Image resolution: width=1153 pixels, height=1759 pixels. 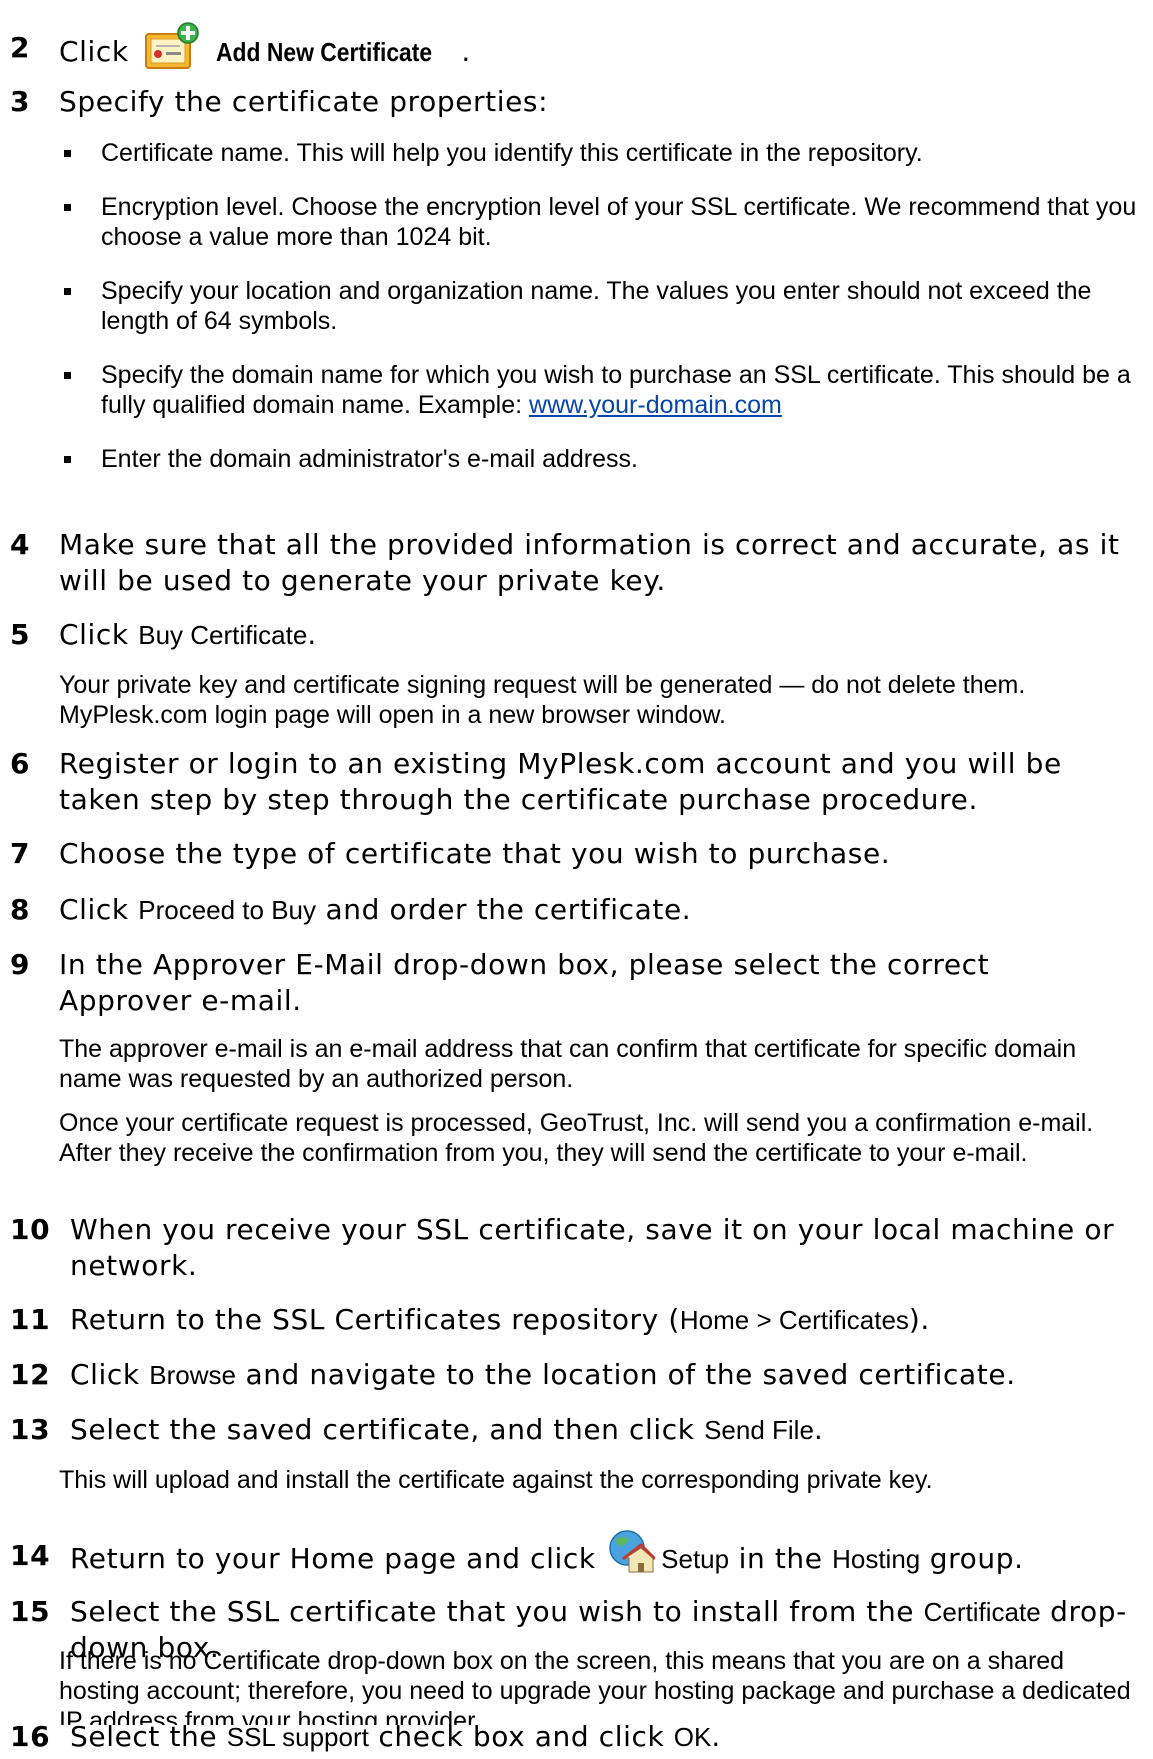 I want to click on step-number: 14, so click(x=30, y=1555).